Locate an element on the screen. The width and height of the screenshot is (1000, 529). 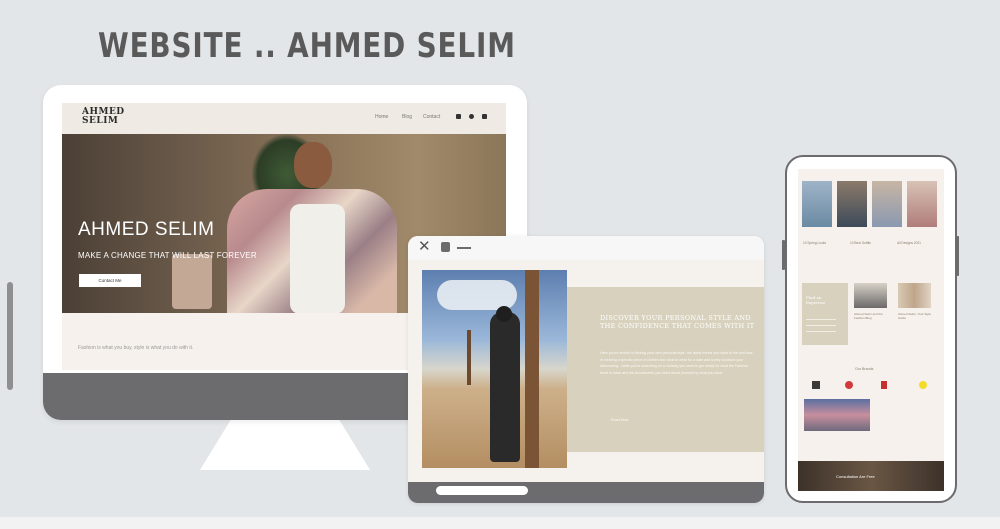
phone-footer-text: Consultation Are Free is located at coordinates (855, 476).